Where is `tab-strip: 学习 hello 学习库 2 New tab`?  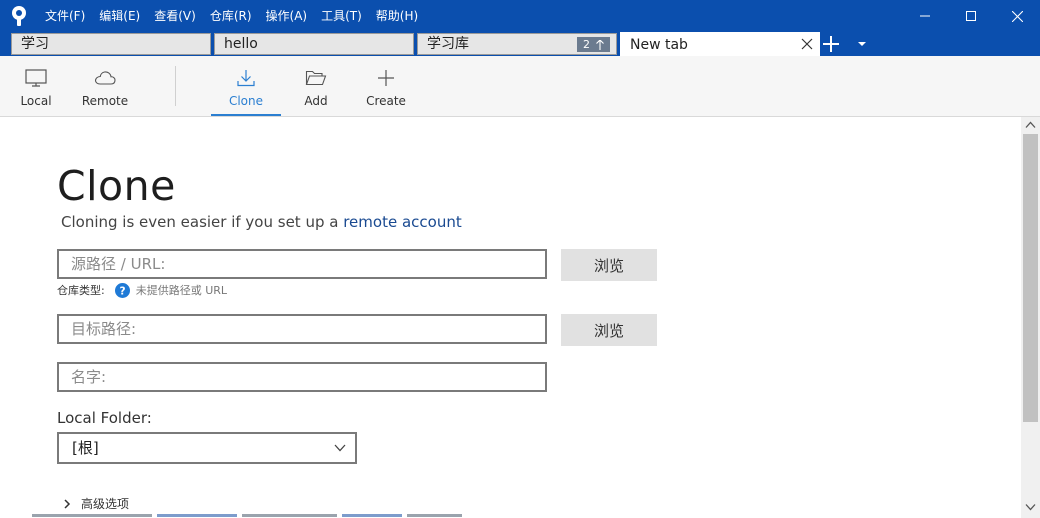
tab-strip: 学习 hello 学习库 2 New tab is located at coordinates (520, 44).